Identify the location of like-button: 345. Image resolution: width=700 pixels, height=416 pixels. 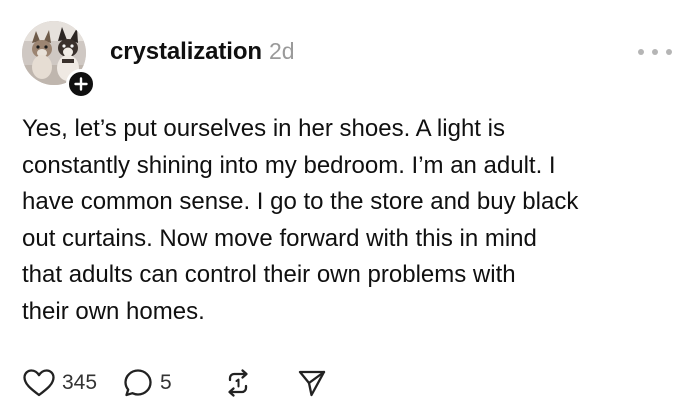
(72, 383).